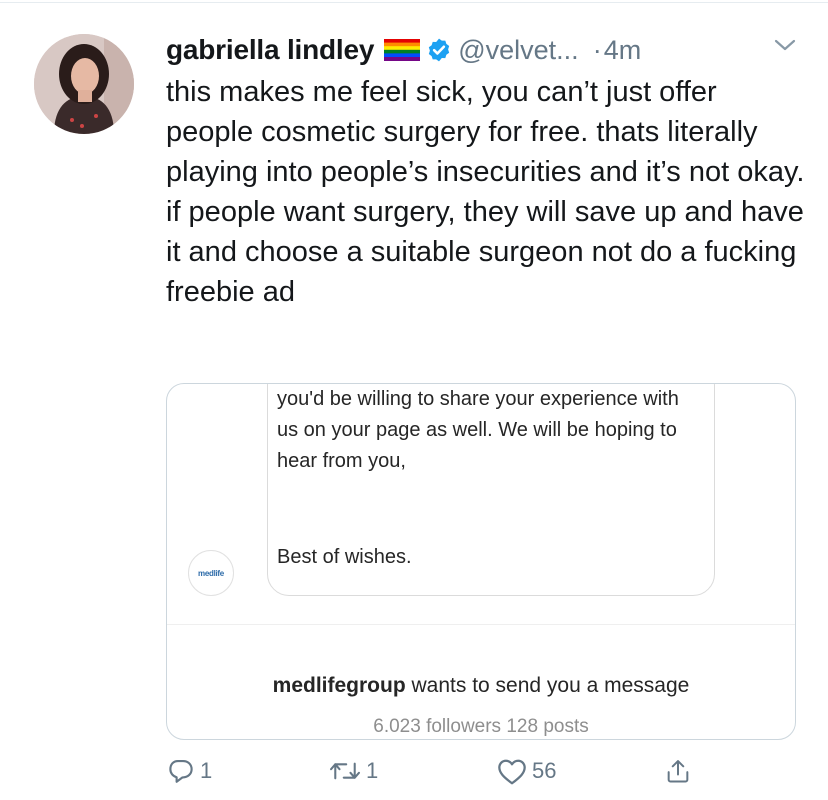 The width and height of the screenshot is (828, 800). I want to click on reply-button: 1, so click(189, 771).